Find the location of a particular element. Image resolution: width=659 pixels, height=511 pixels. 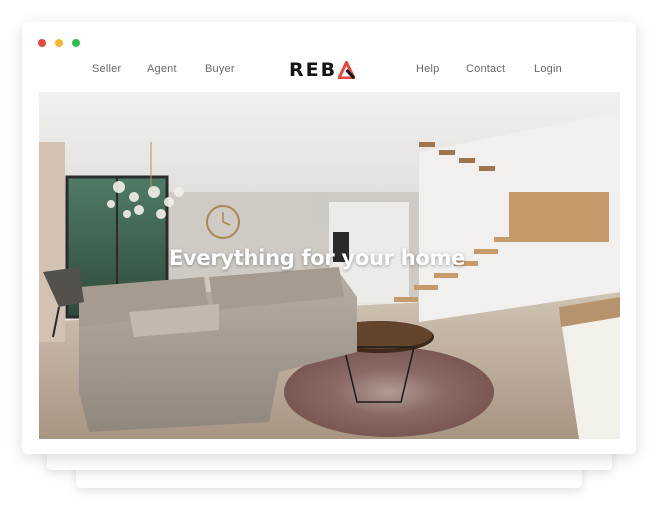

logo-a-icon is located at coordinates (347, 70).